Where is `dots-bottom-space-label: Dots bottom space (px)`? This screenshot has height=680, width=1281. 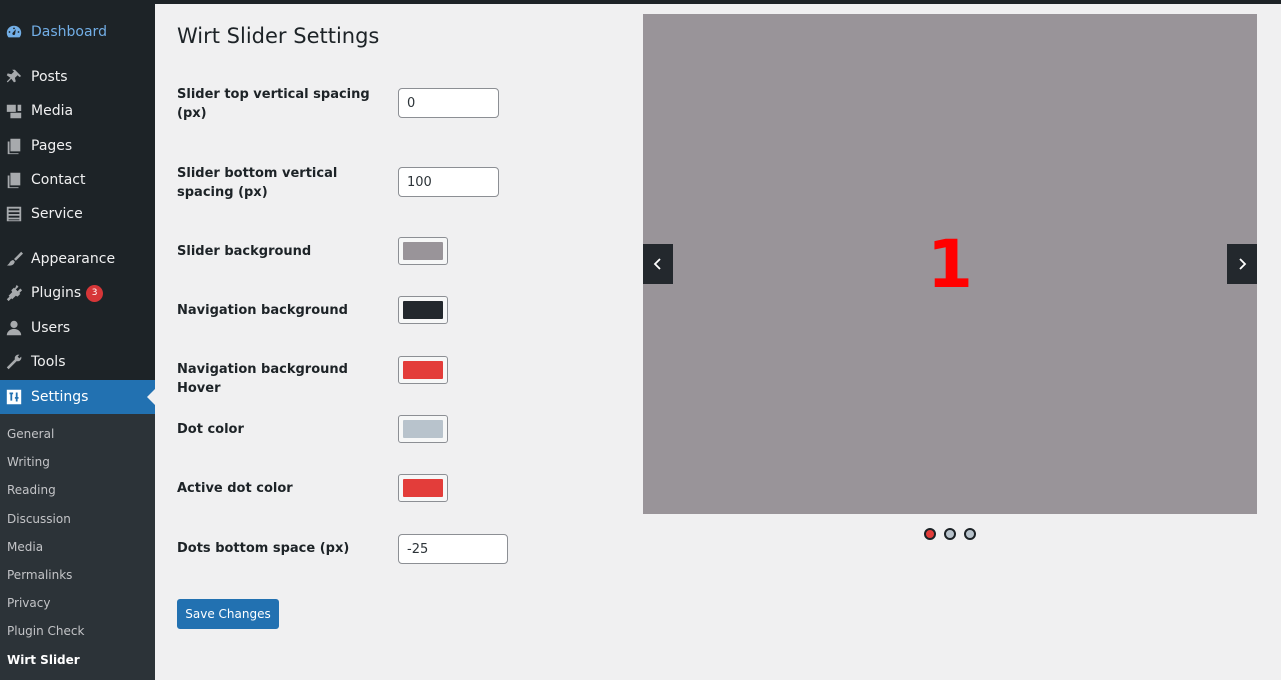
dots-bottom-space-label: Dots bottom space (px) is located at coordinates (263, 548).